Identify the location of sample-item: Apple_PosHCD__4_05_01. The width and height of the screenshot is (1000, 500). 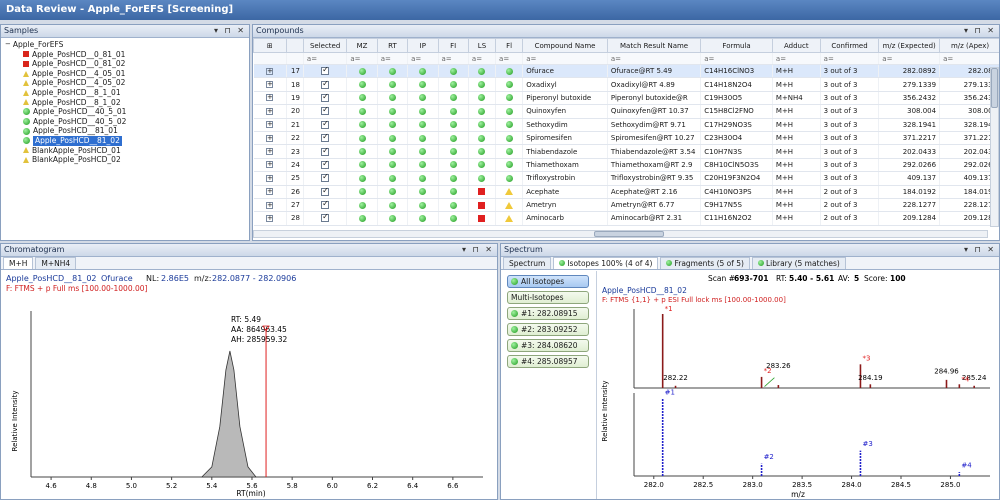
(125, 74).